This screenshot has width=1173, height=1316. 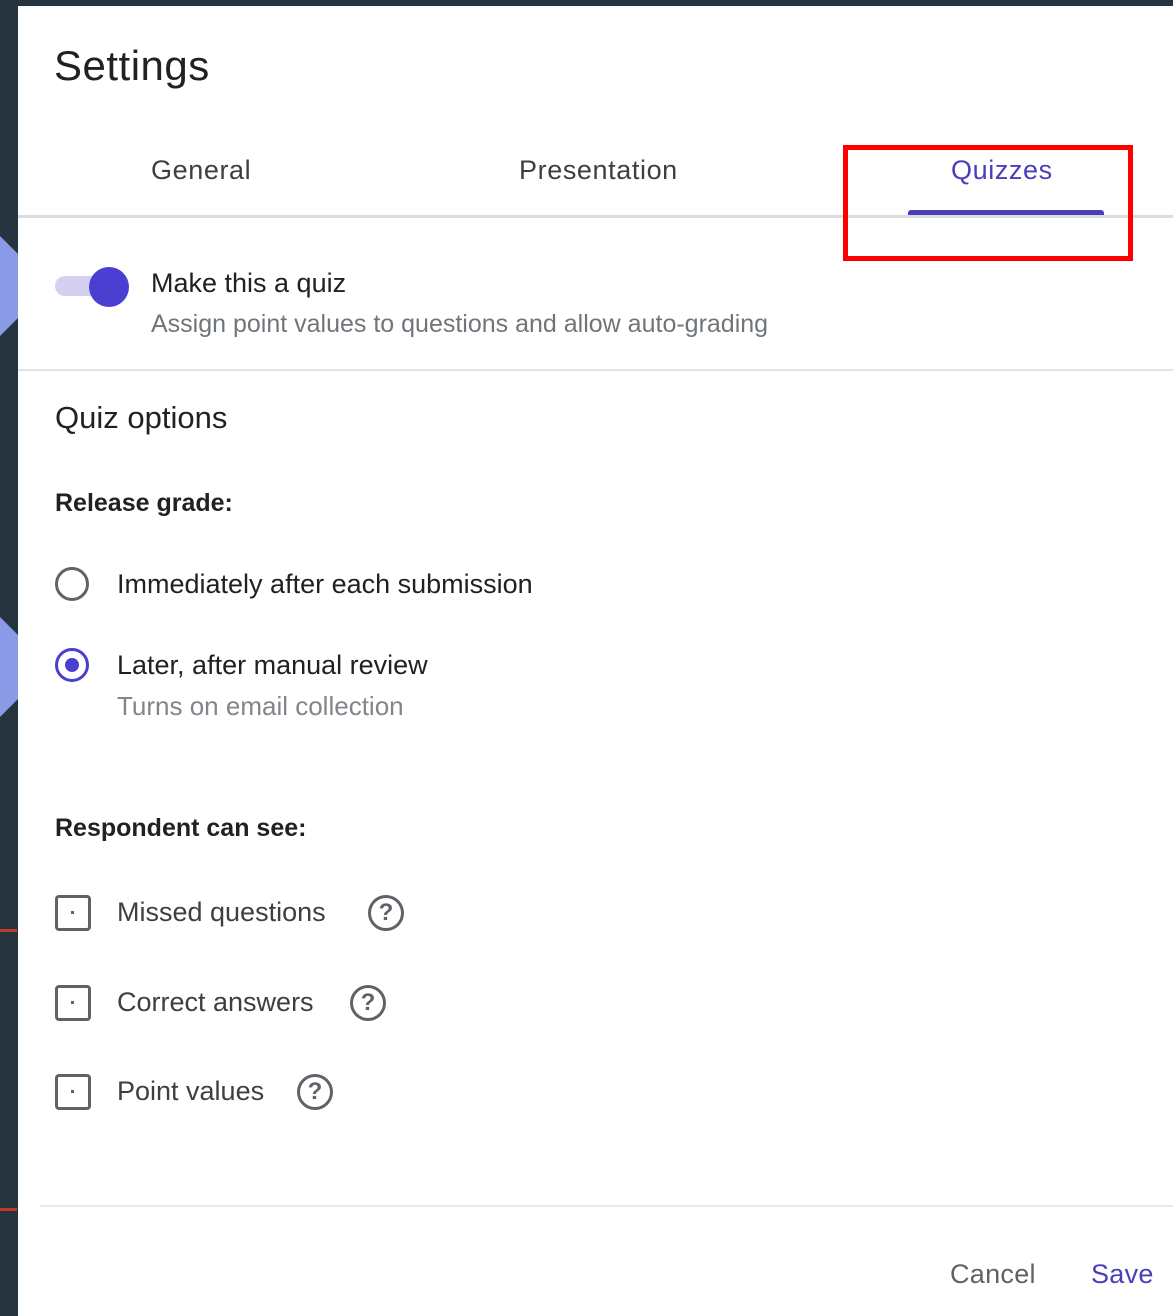 What do you see at coordinates (132, 65) in the screenshot?
I see `dialog-title: Settings` at bounding box center [132, 65].